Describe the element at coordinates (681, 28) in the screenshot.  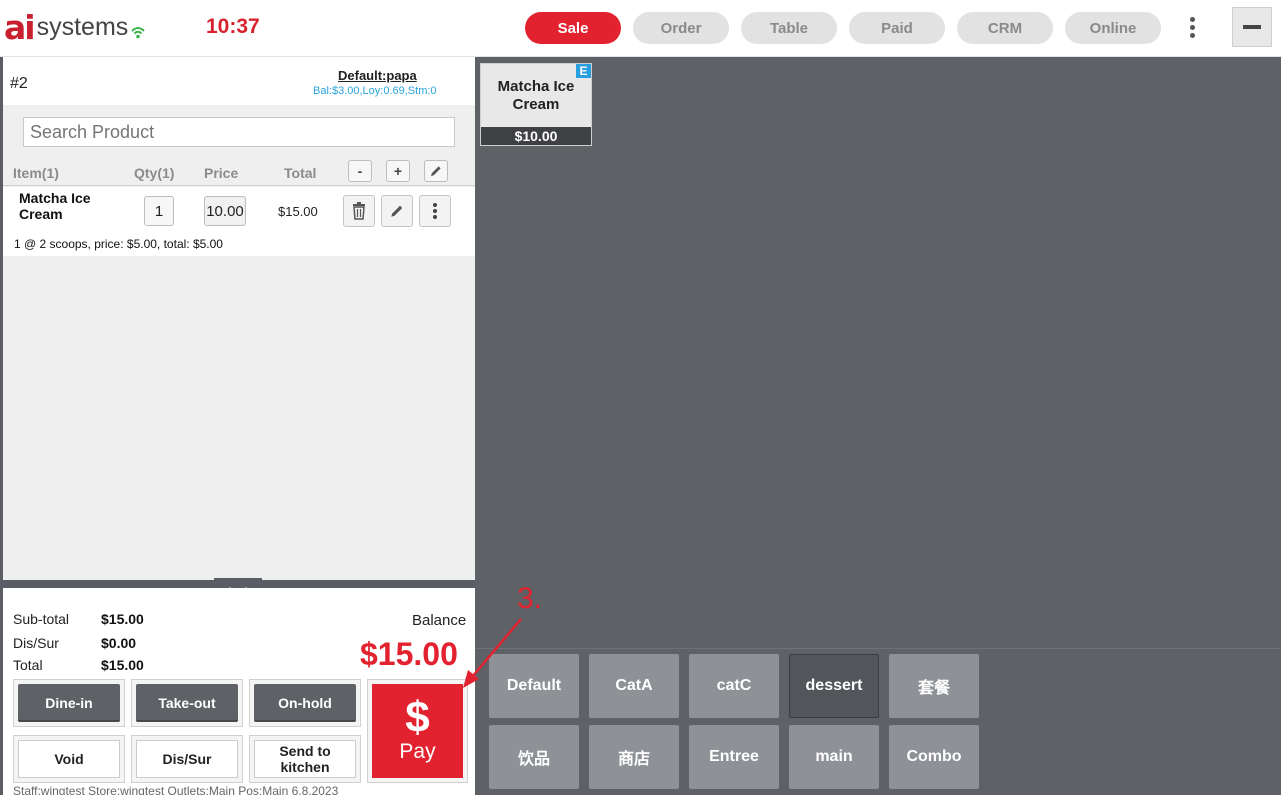
I see `tab-order: Order` at that location.